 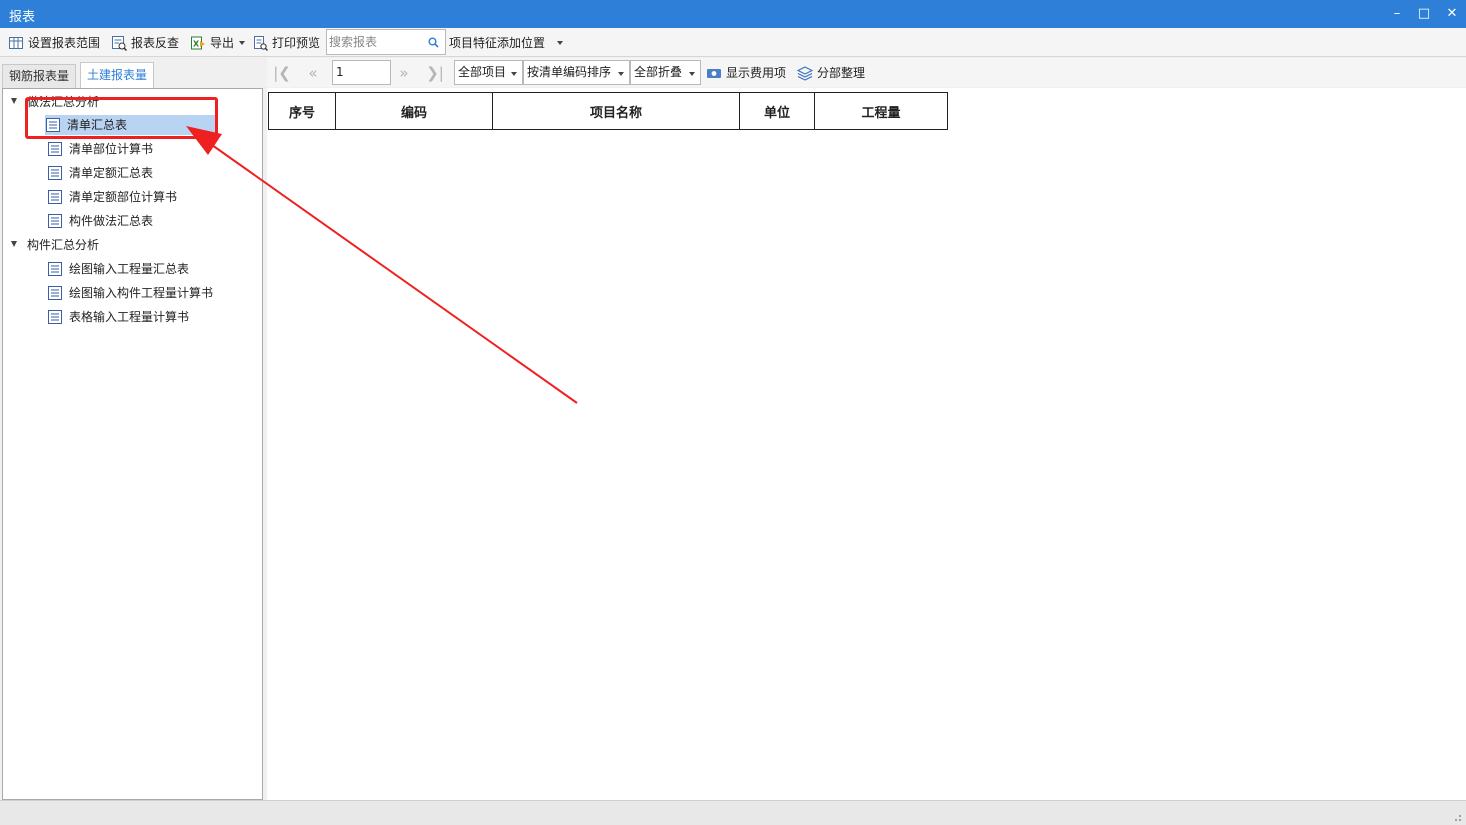 I want to click on tree-item-label: 清单定额部位计算书, so click(x=123, y=197).